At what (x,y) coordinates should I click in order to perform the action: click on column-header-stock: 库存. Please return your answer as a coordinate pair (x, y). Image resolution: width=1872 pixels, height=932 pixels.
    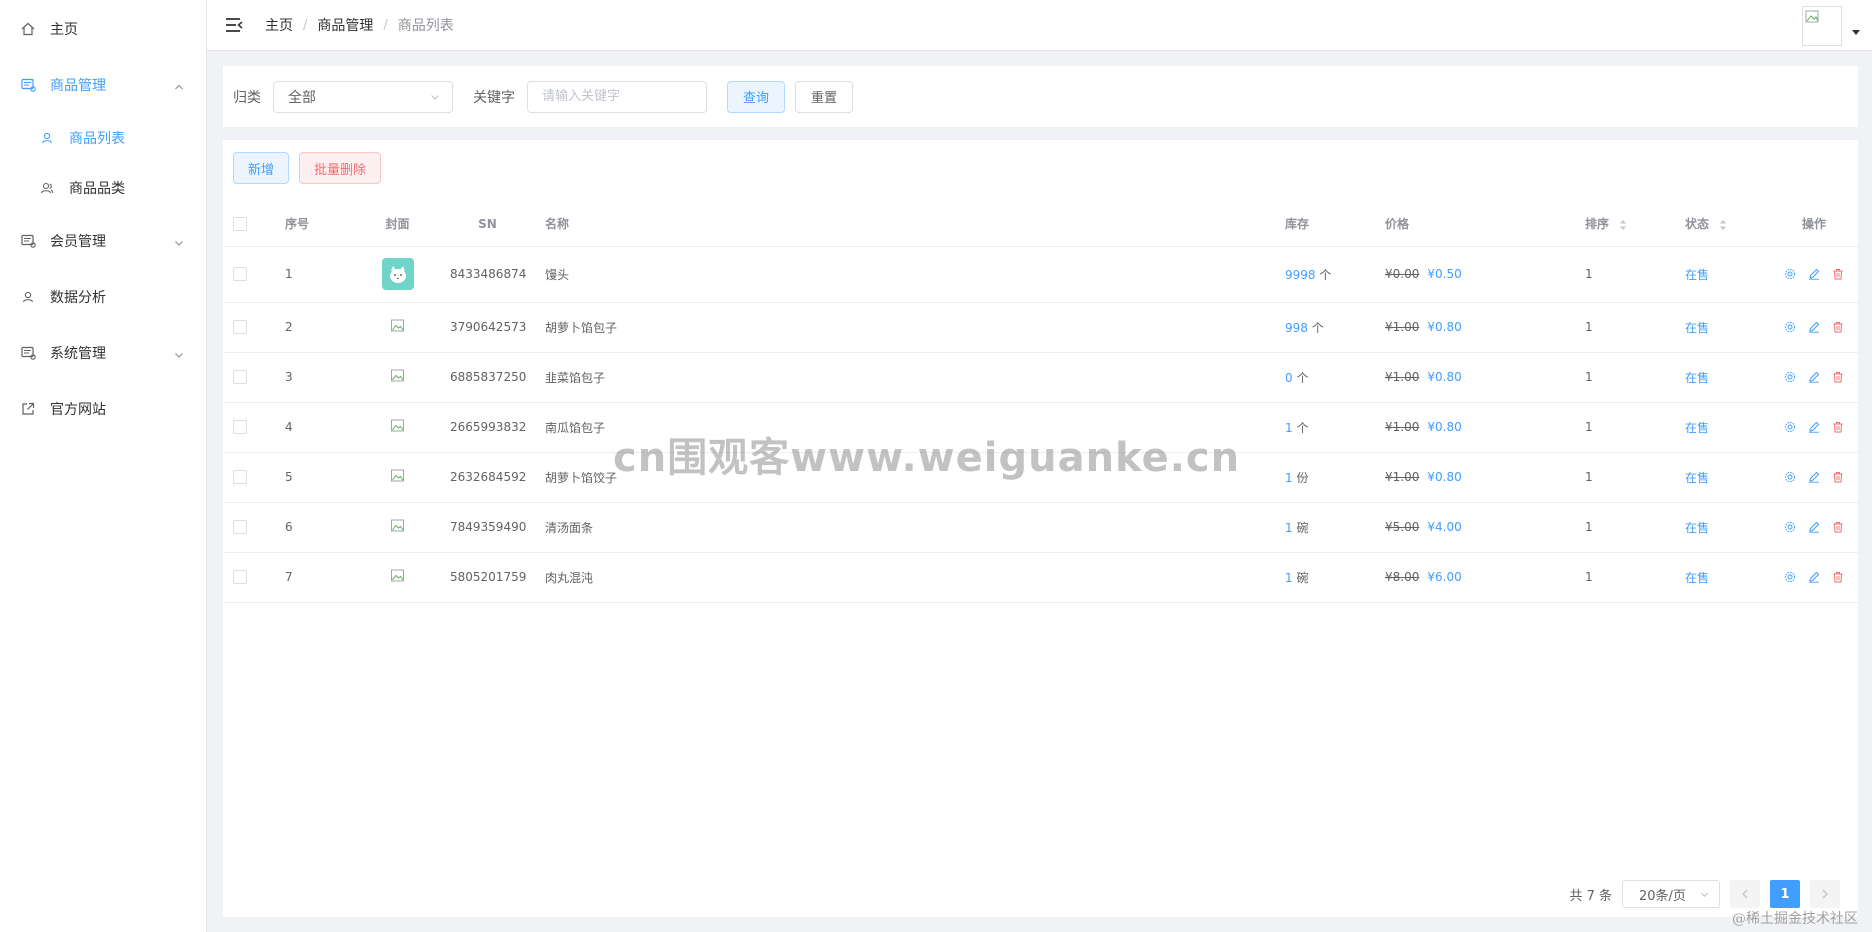
    Looking at the image, I should click on (1325, 224).